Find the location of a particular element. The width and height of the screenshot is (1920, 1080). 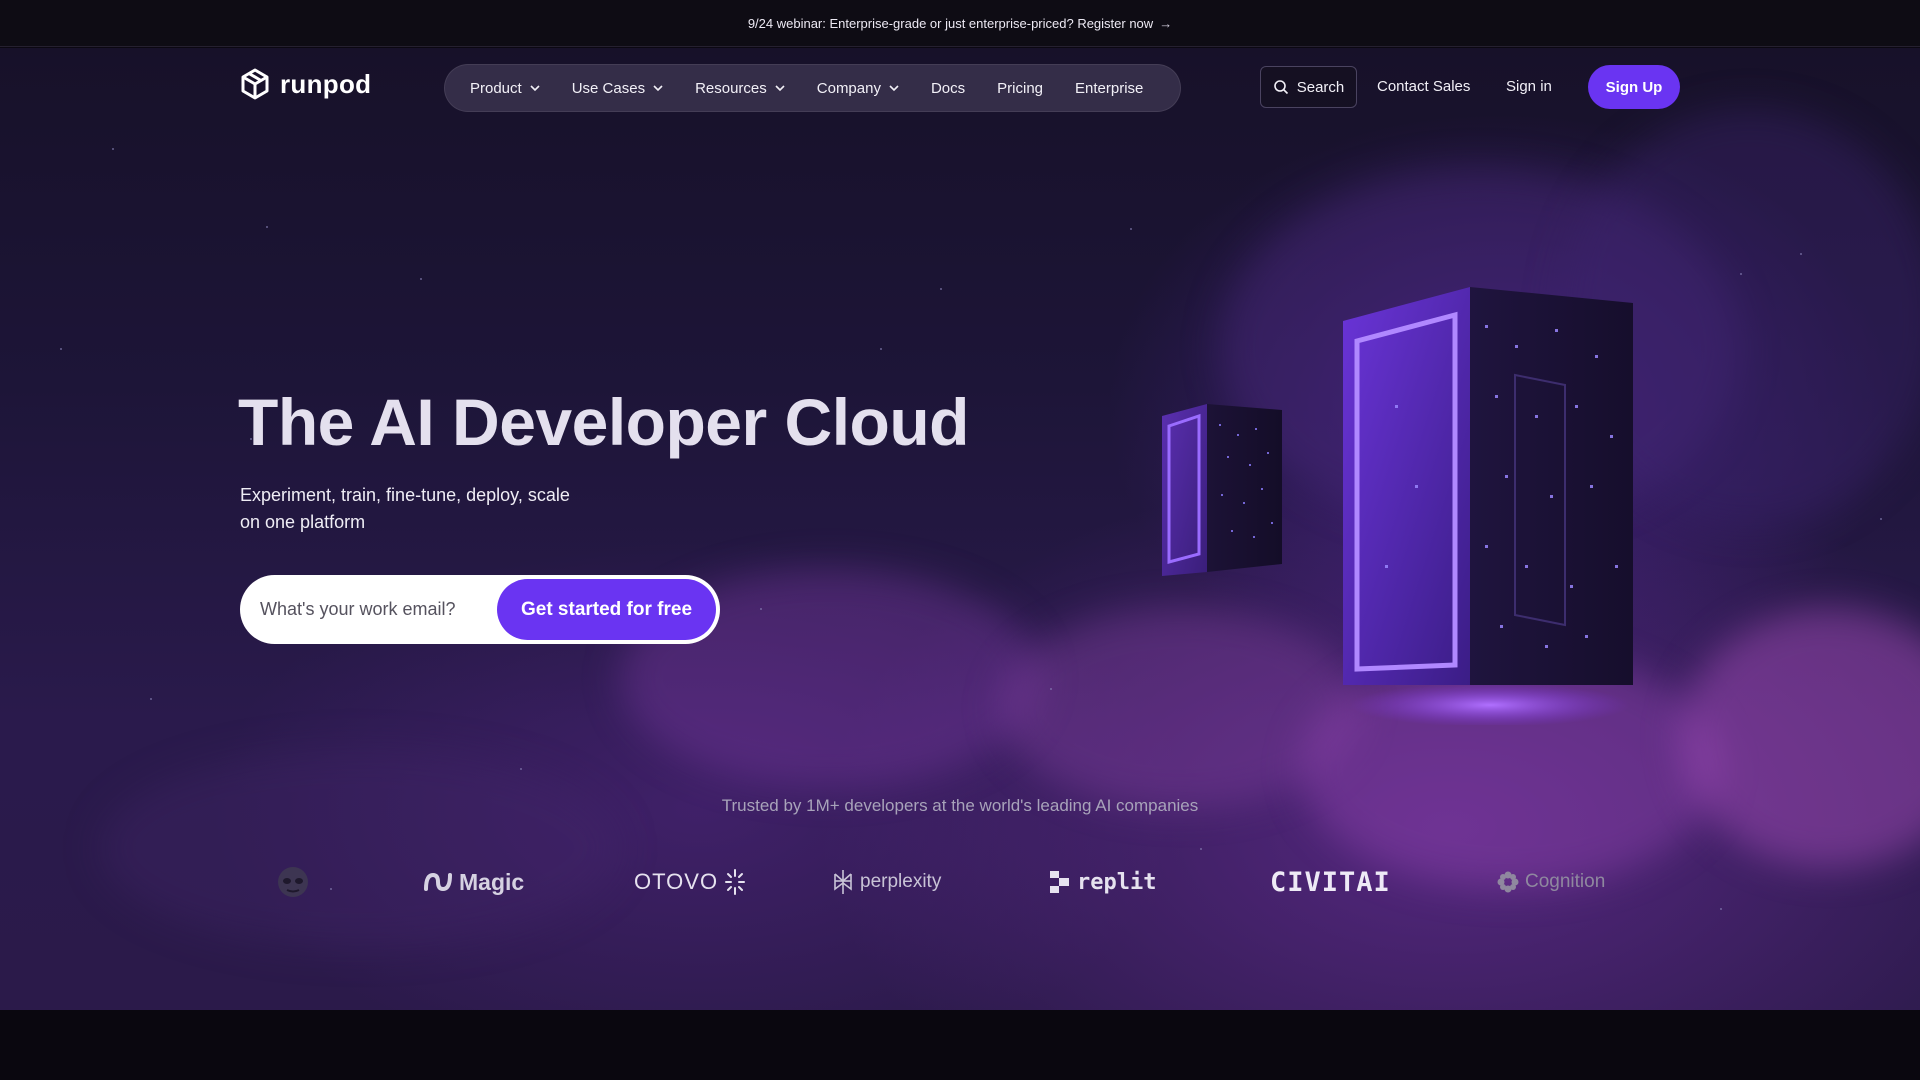

customer-logo-faded is located at coordinates (293, 882).